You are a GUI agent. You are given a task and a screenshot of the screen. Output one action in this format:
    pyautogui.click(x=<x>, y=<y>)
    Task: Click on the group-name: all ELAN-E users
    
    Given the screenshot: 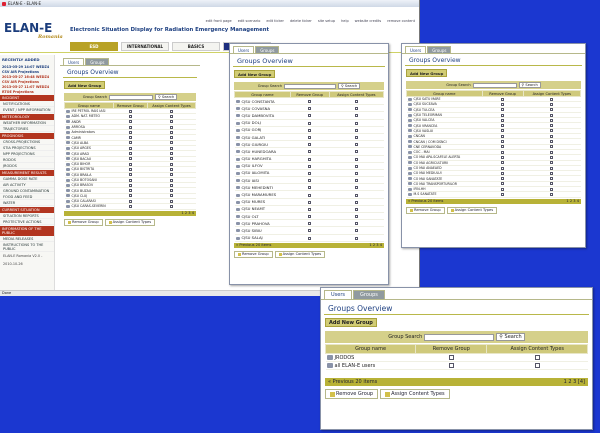 What is the action you would take?
    pyautogui.click(x=355, y=366)
    